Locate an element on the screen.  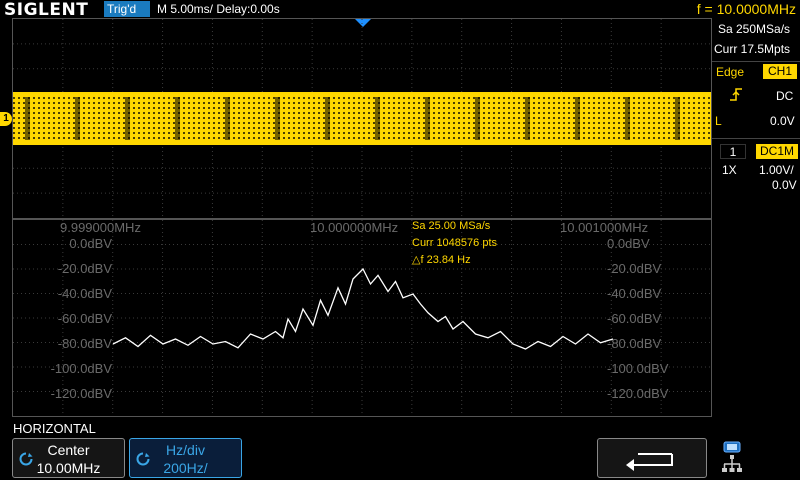
probe-attenuation: 1X is located at coordinates (729, 170).